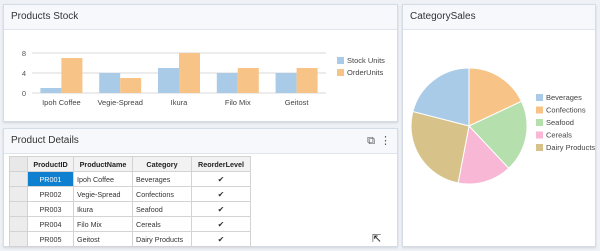 This screenshot has height=251, width=600. I want to click on cell-productname: Vegie-Spread, so click(103, 194).